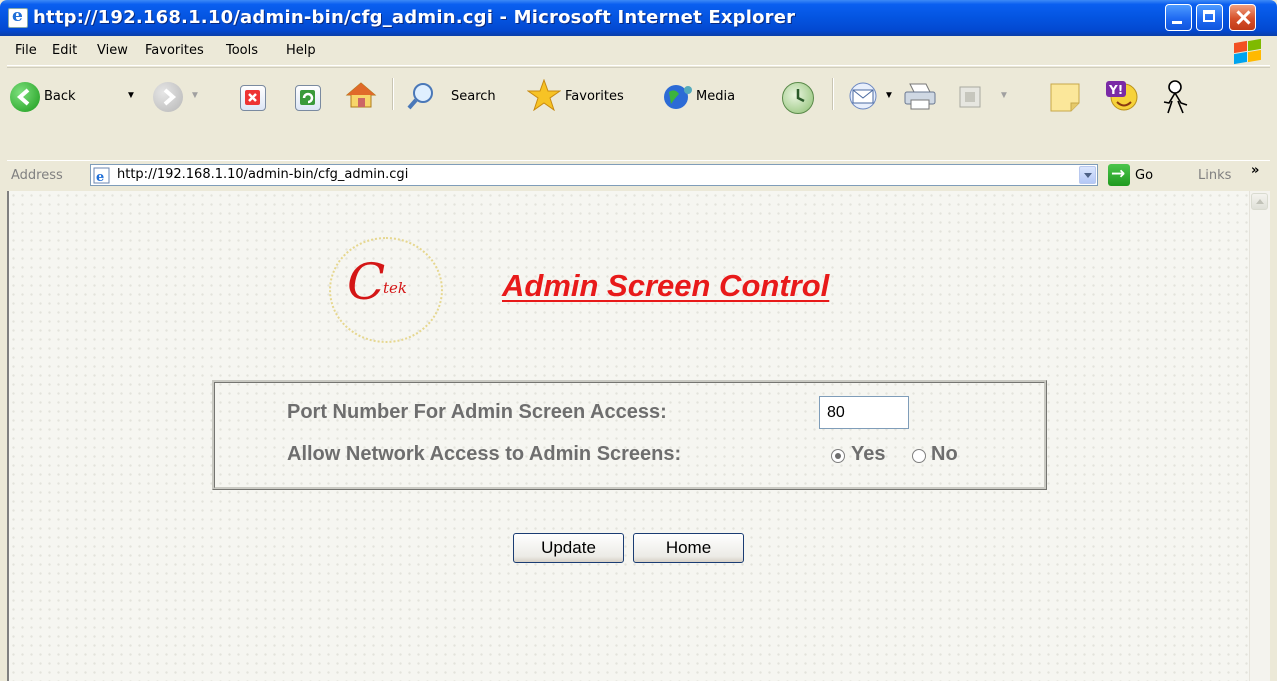  I want to click on messenger-buddy-icon, so click(1174, 97).